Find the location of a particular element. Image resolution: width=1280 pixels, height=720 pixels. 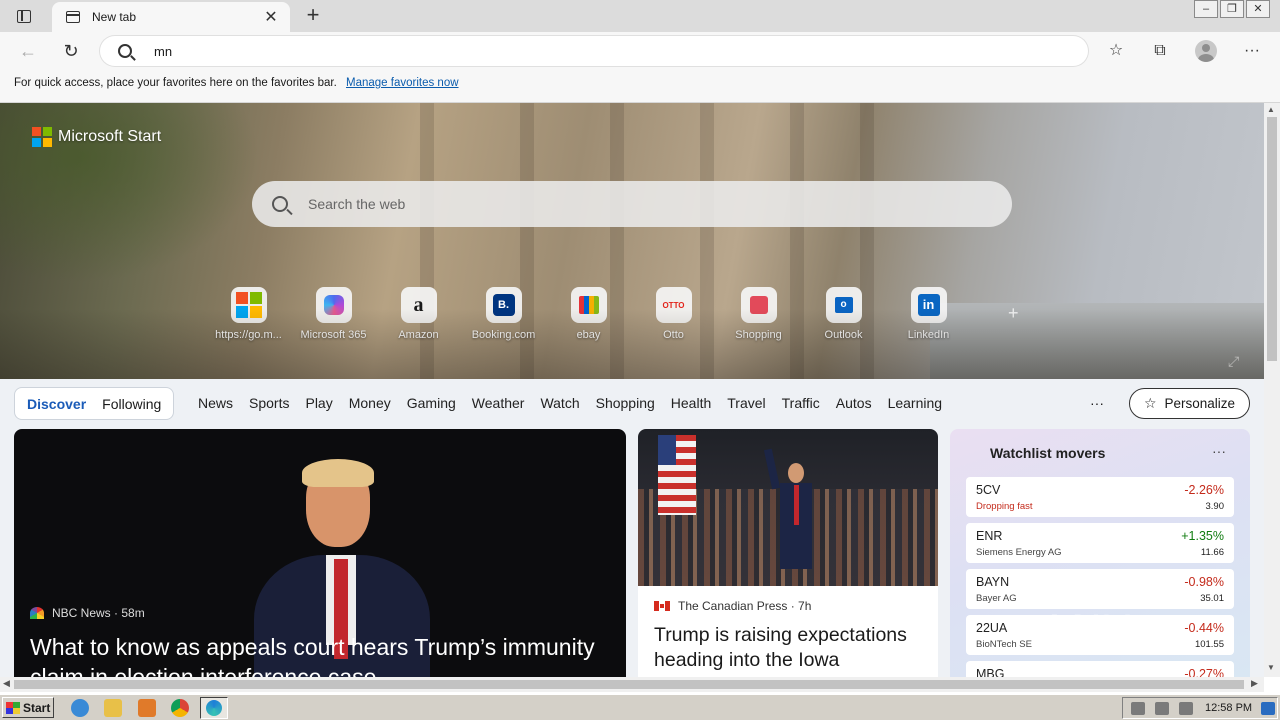

nav-travel: Travel is located at coordinates (746, 403).